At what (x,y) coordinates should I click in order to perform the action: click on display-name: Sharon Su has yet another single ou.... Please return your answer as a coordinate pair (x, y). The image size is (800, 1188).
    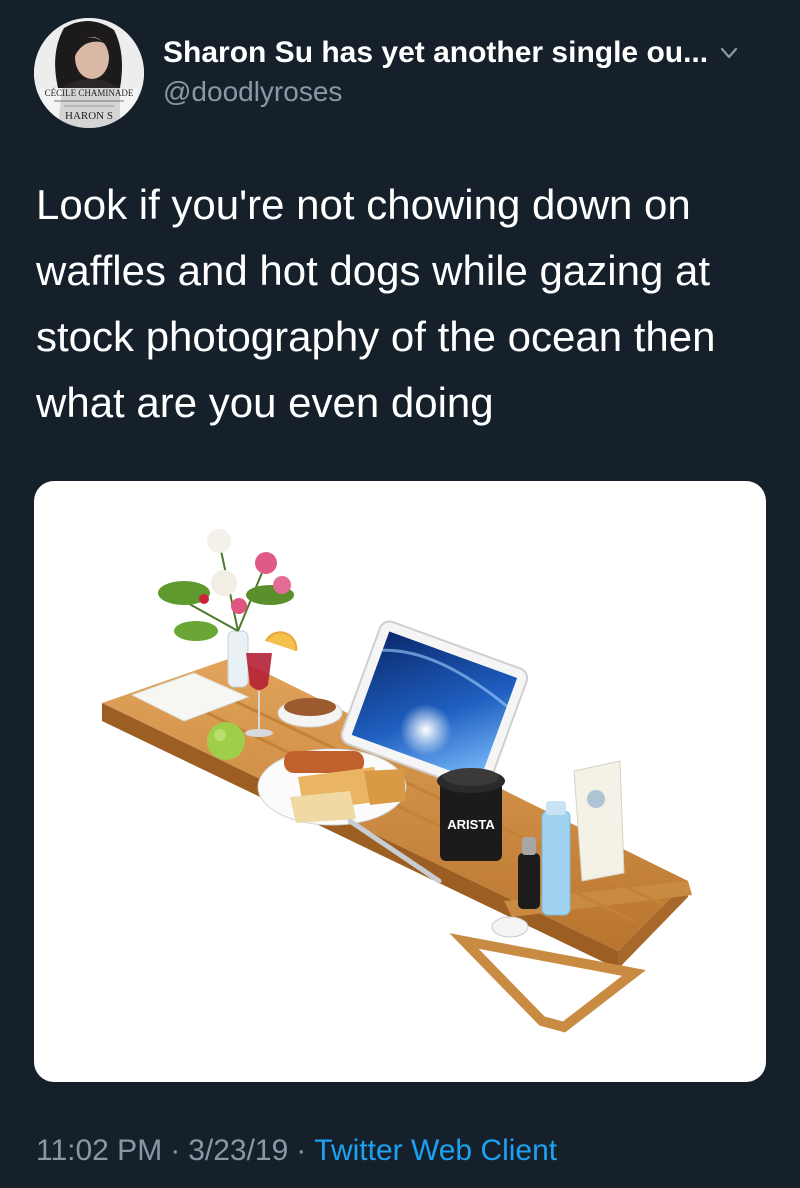
    Looking at the image, I should click on (435, 53).